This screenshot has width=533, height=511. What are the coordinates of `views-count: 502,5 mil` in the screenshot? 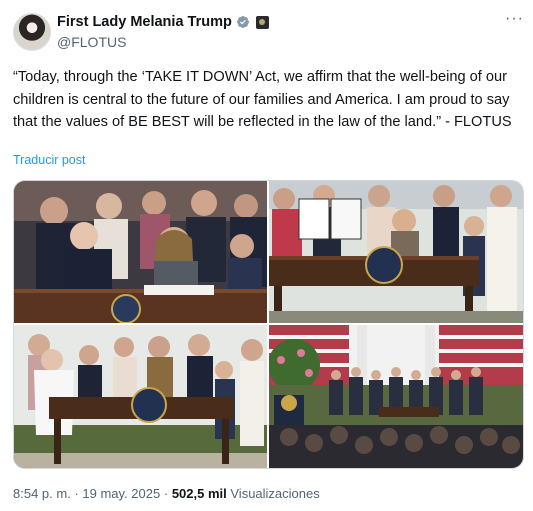 It's located at (199, 493).